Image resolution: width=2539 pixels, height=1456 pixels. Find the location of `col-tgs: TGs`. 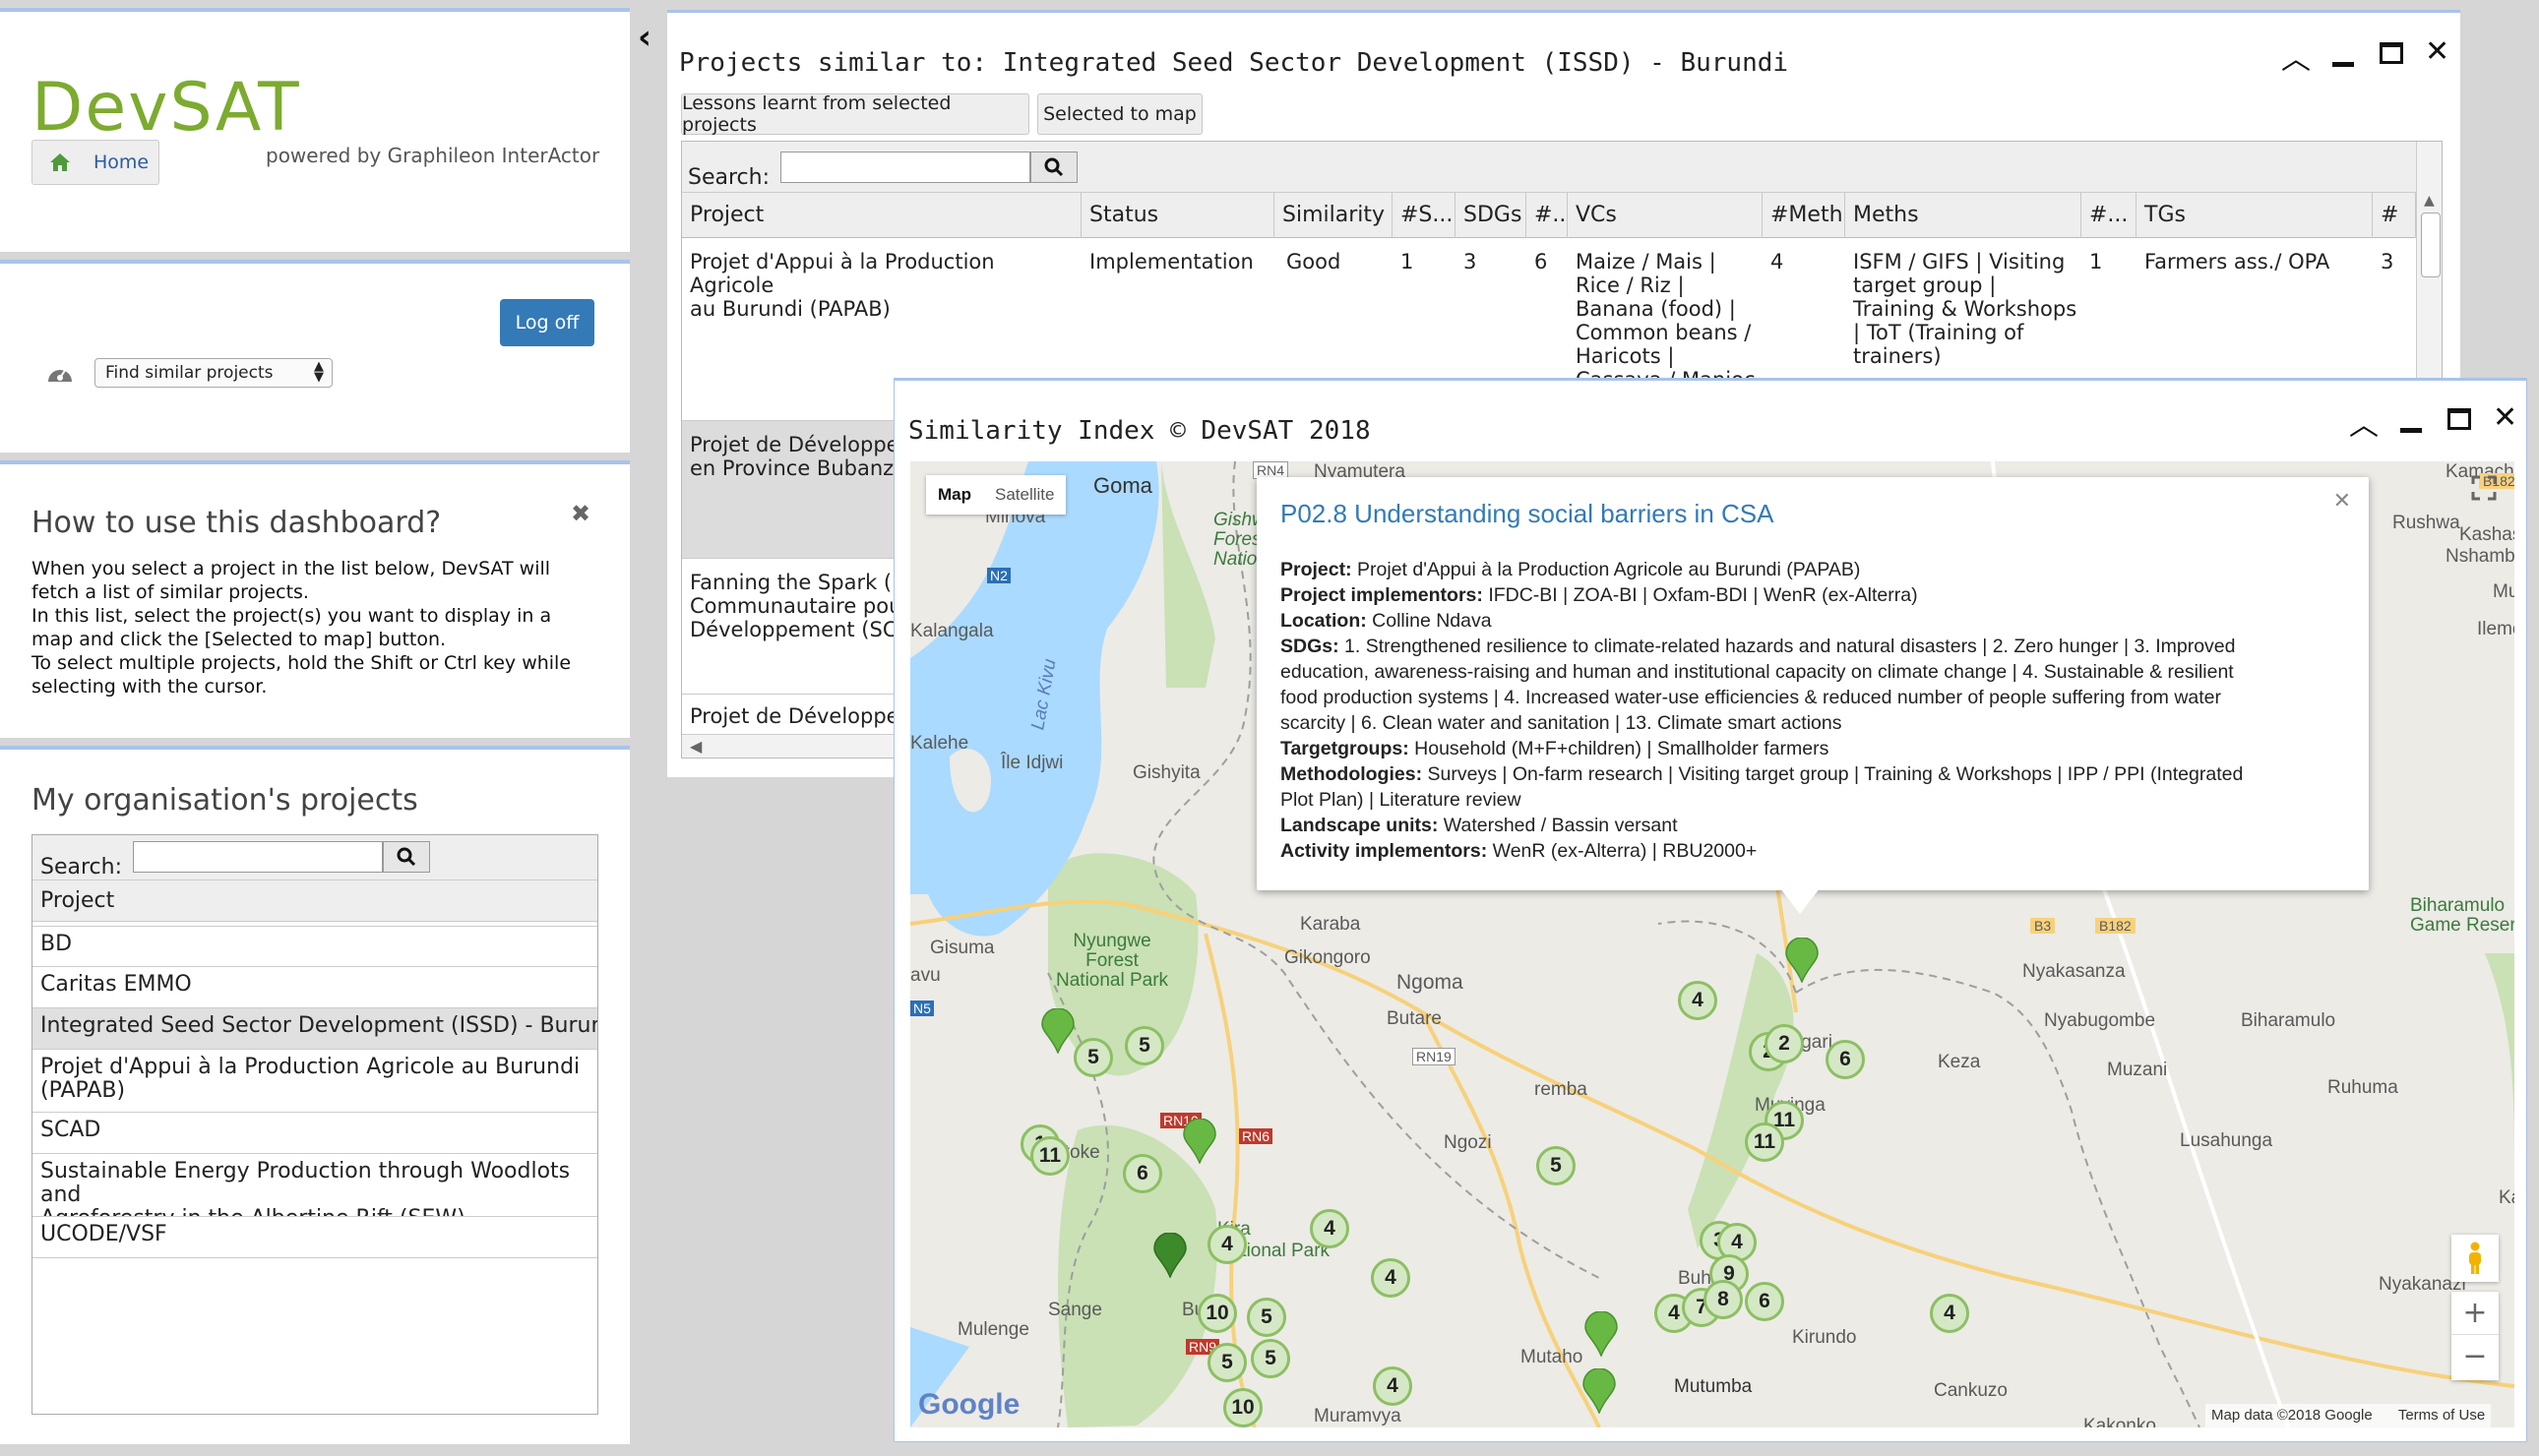

col-tgs: TGs is located at coordinates (2254, 215).